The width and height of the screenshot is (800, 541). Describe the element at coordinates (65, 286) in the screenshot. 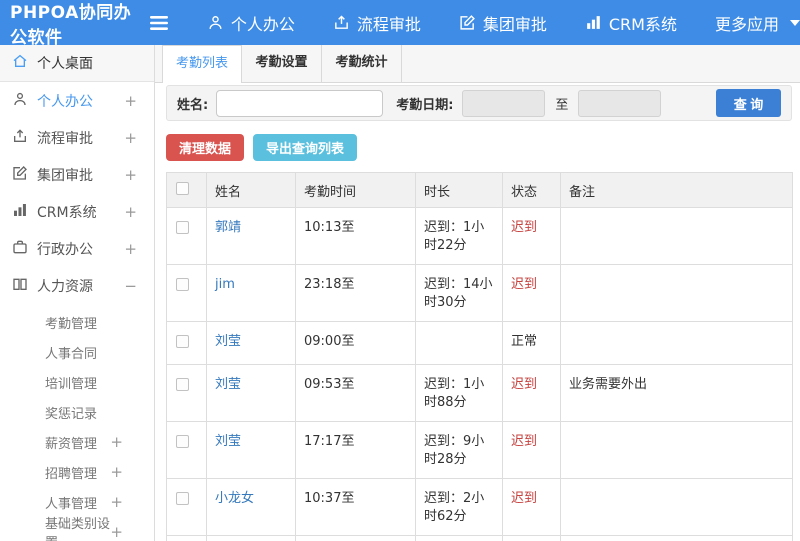

I see `sidebar-item-label: 人力资源` at that location.